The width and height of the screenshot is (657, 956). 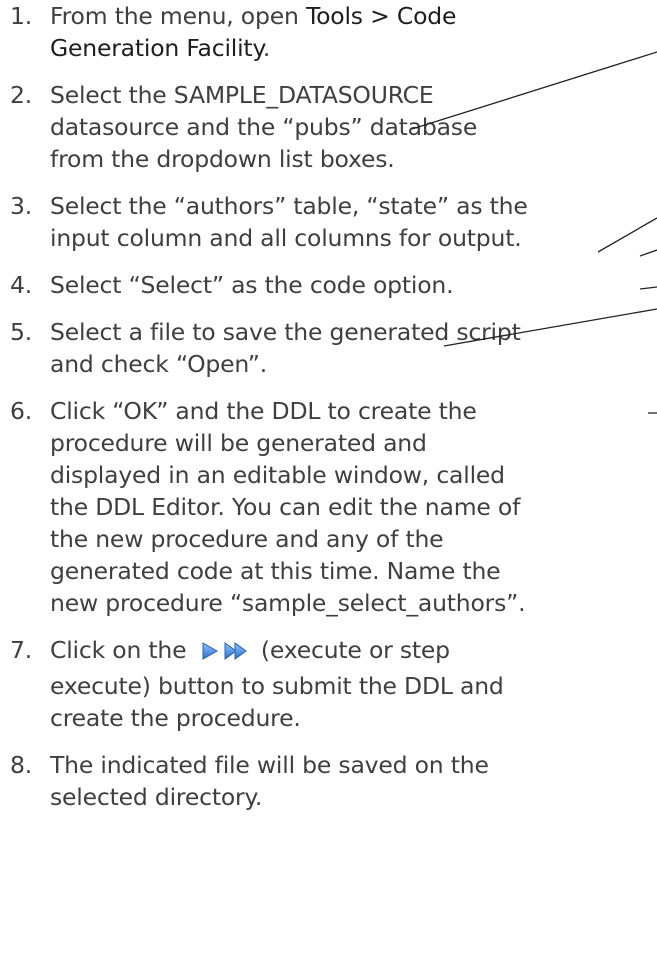 I want to click on step-text: new procedure “sample_select_authors”., so click(x=288, y=603).